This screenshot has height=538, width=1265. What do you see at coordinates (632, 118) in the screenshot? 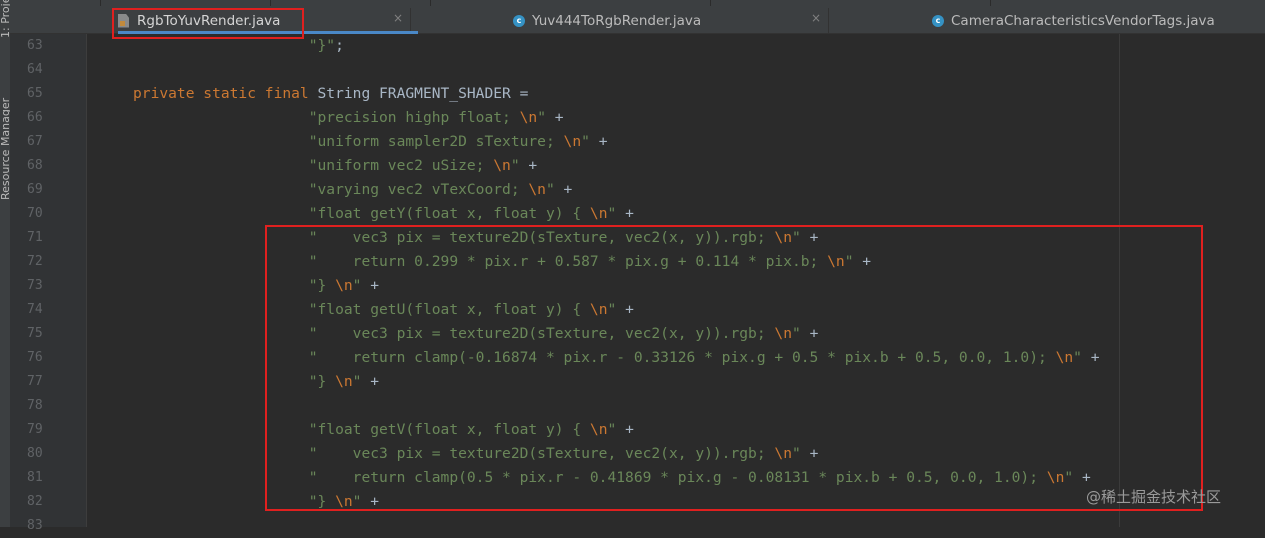
I see `code-line: 66 "precision highp float; \n" +` at bounding box center [632, 118].